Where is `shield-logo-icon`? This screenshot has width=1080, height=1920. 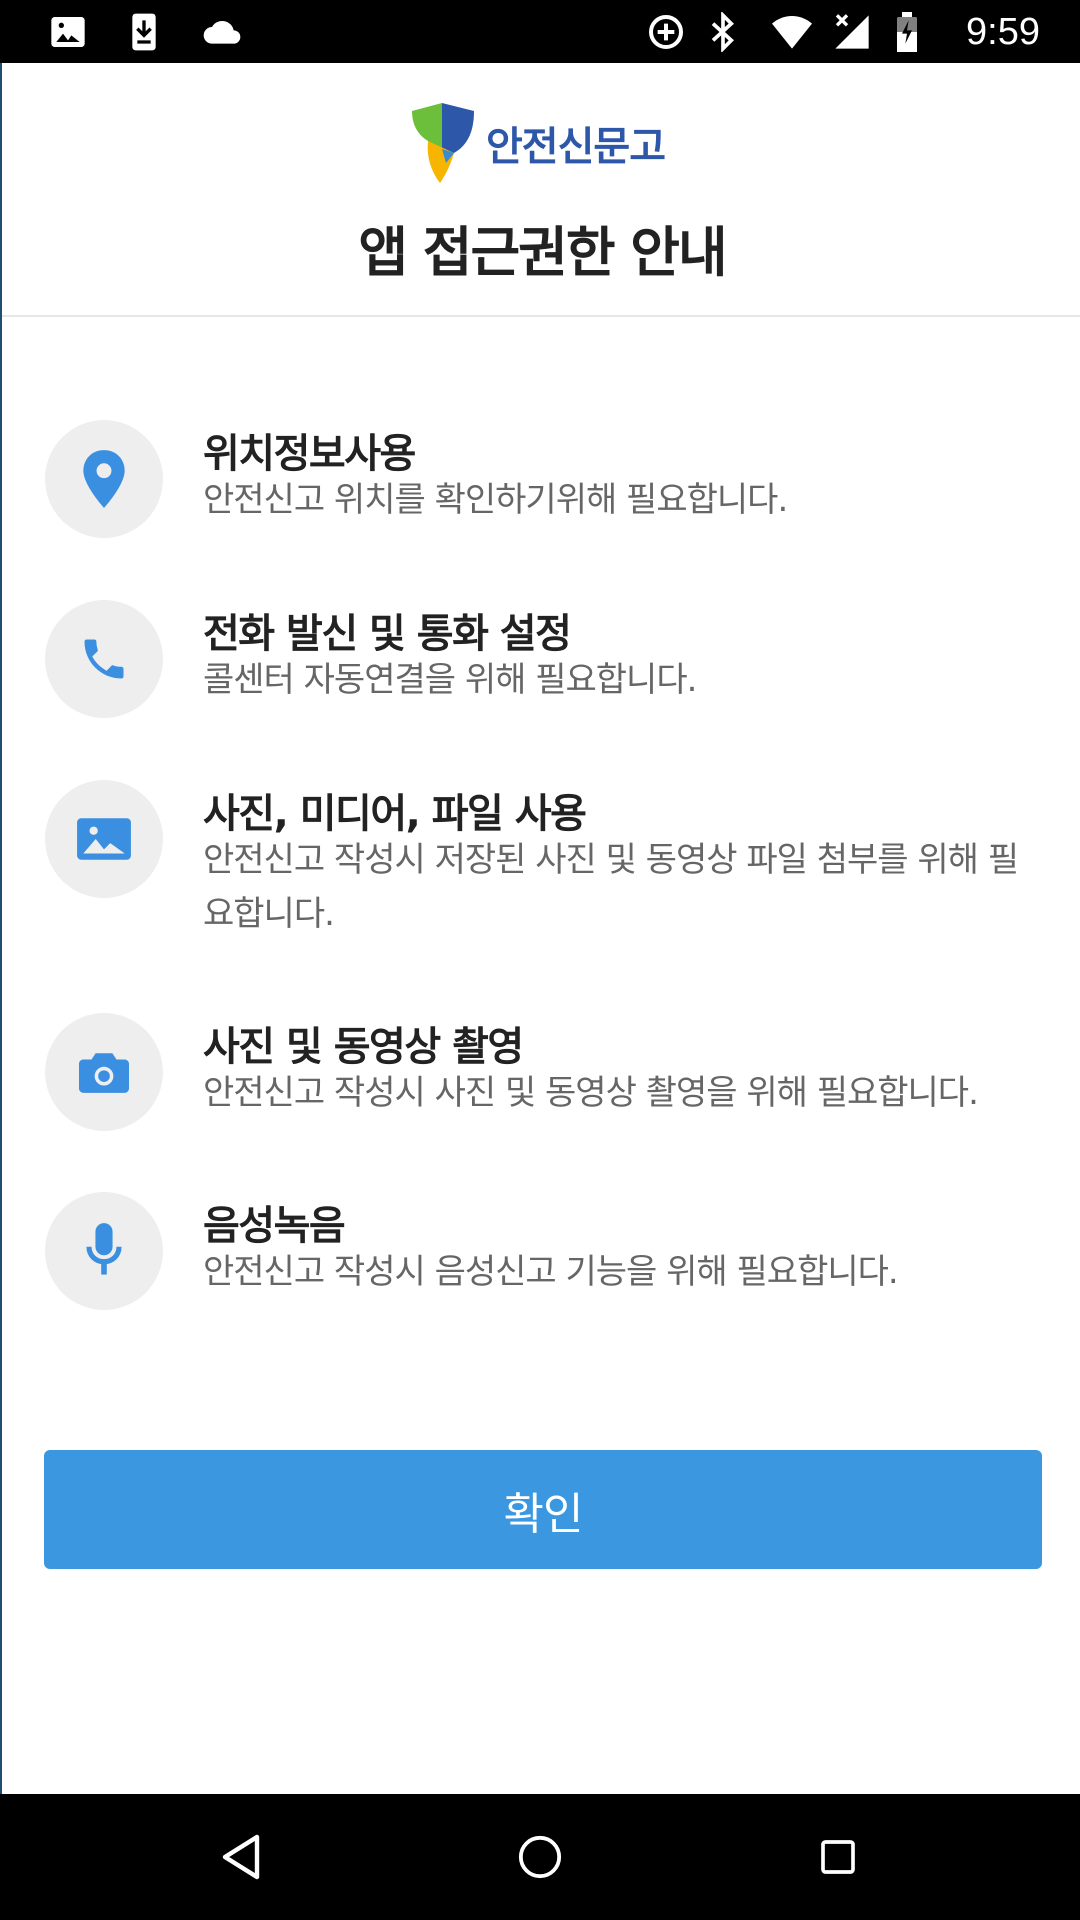
shield-logo-icon is located at coordinates (443, 143).